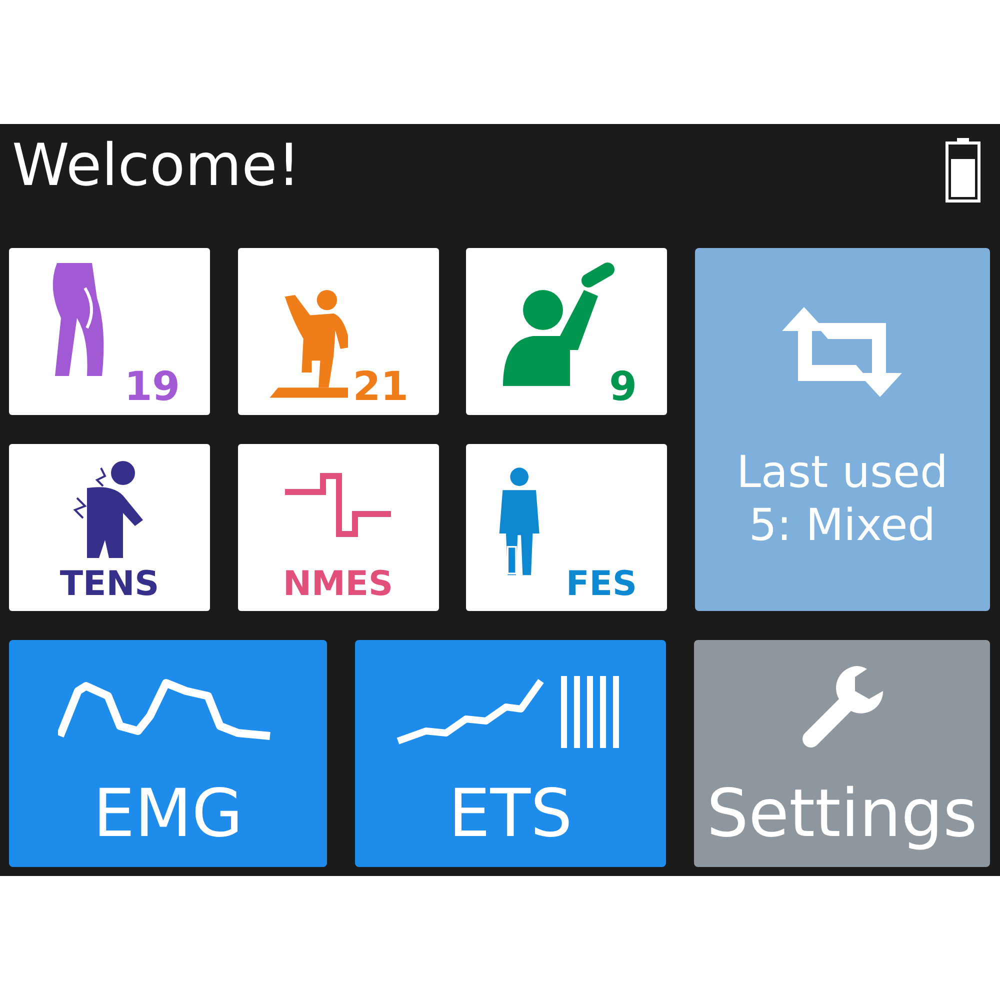  I want to click on program-tile: 21, so click(338, 331).